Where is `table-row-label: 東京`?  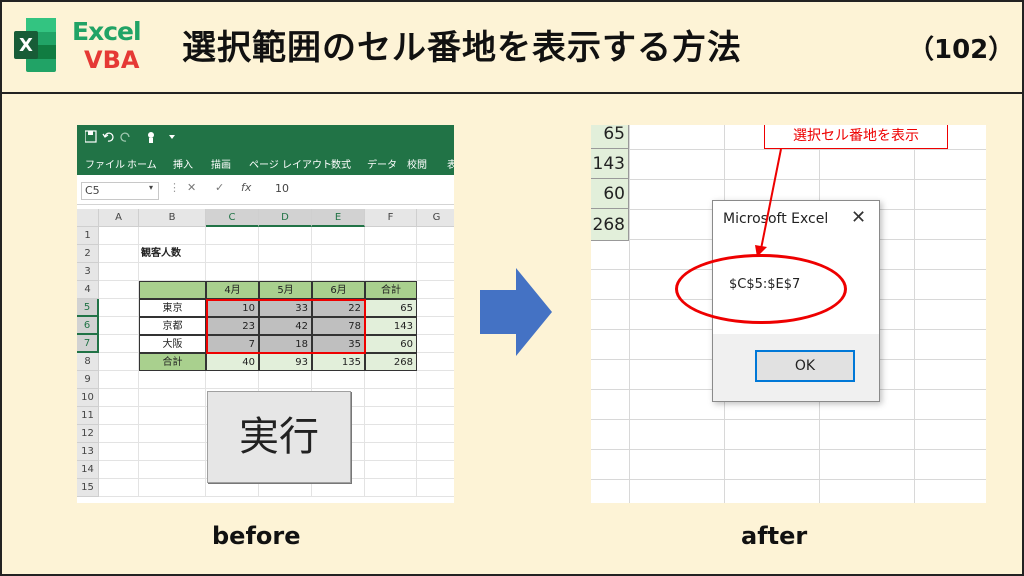 table-row-label: 東京 is located at coordinates (172, 308).